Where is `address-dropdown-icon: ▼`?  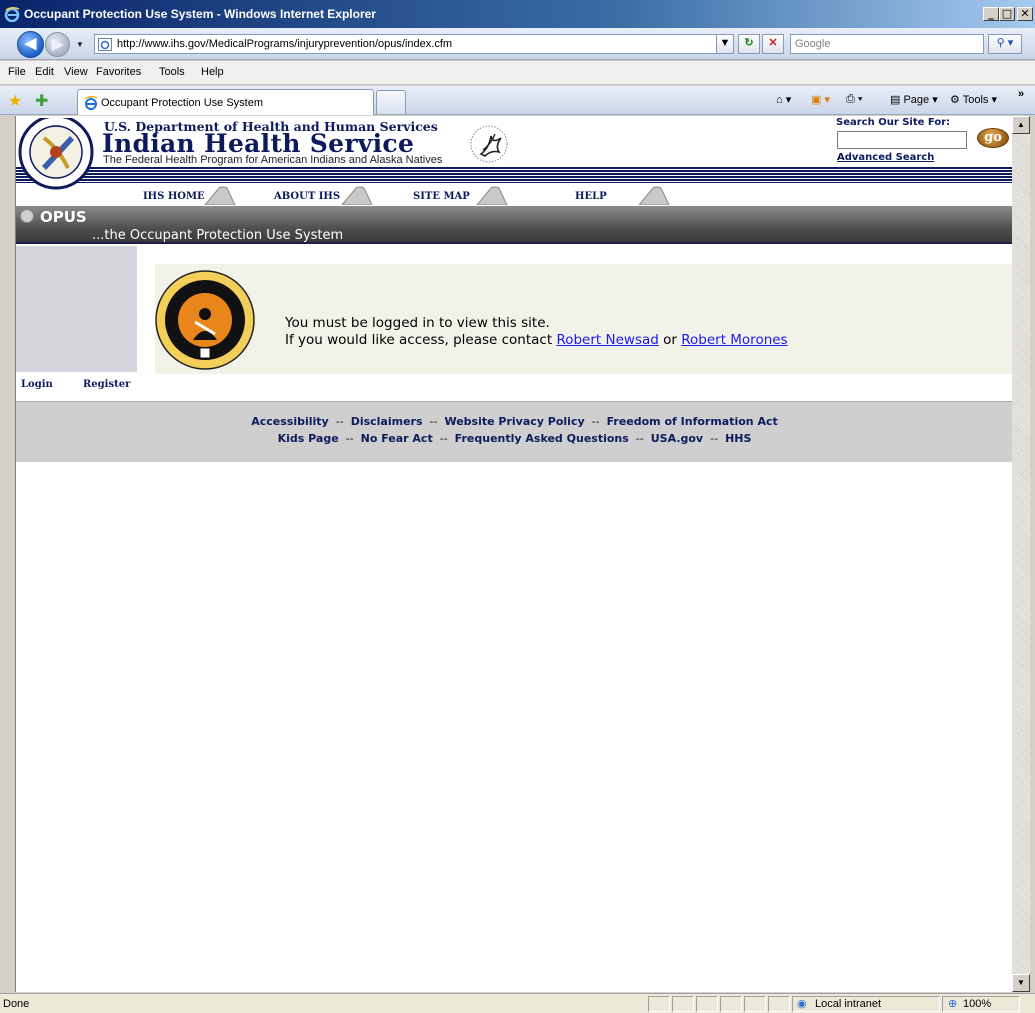
address-dropdown-icon: ▼ is located at coordinates (725, 44).